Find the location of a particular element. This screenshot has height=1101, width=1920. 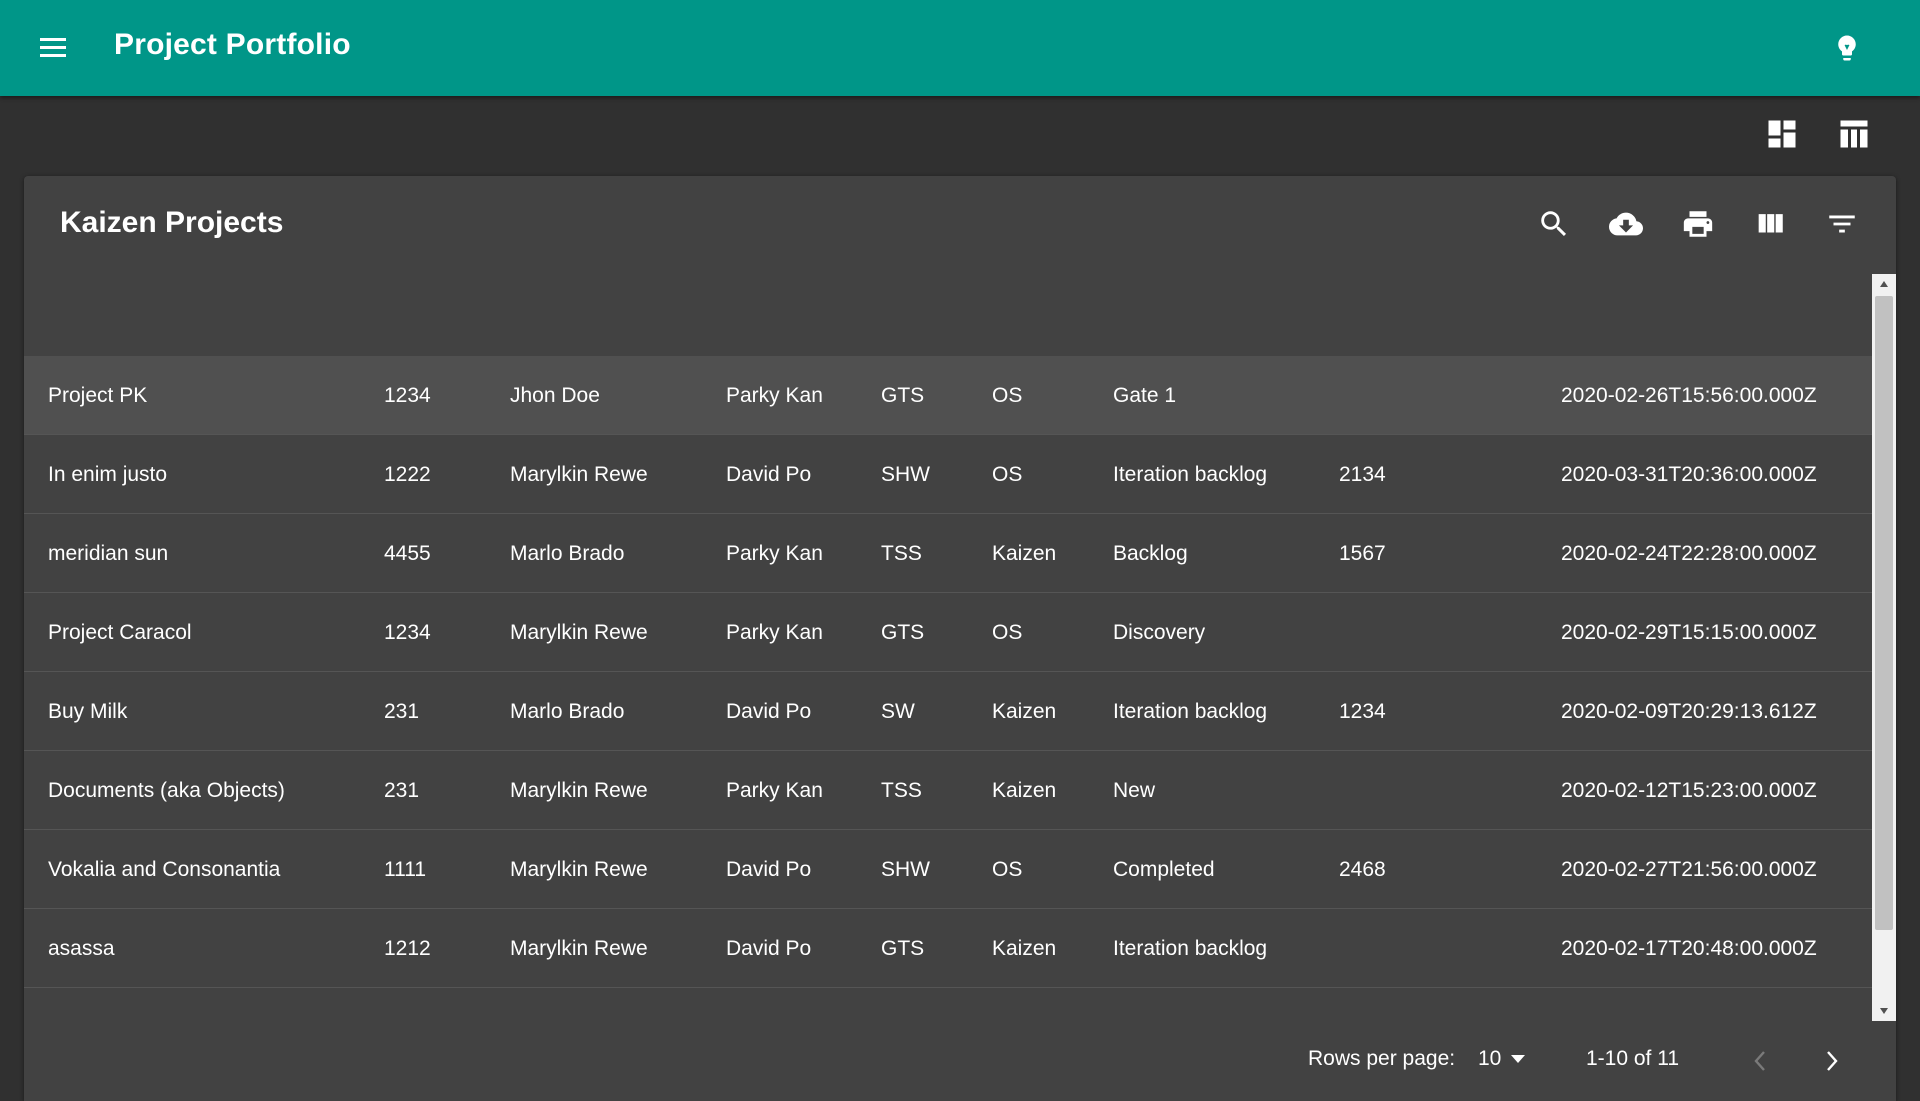

pagination-range: 1-10 of 11 is located at coordinates (1633, 1058).